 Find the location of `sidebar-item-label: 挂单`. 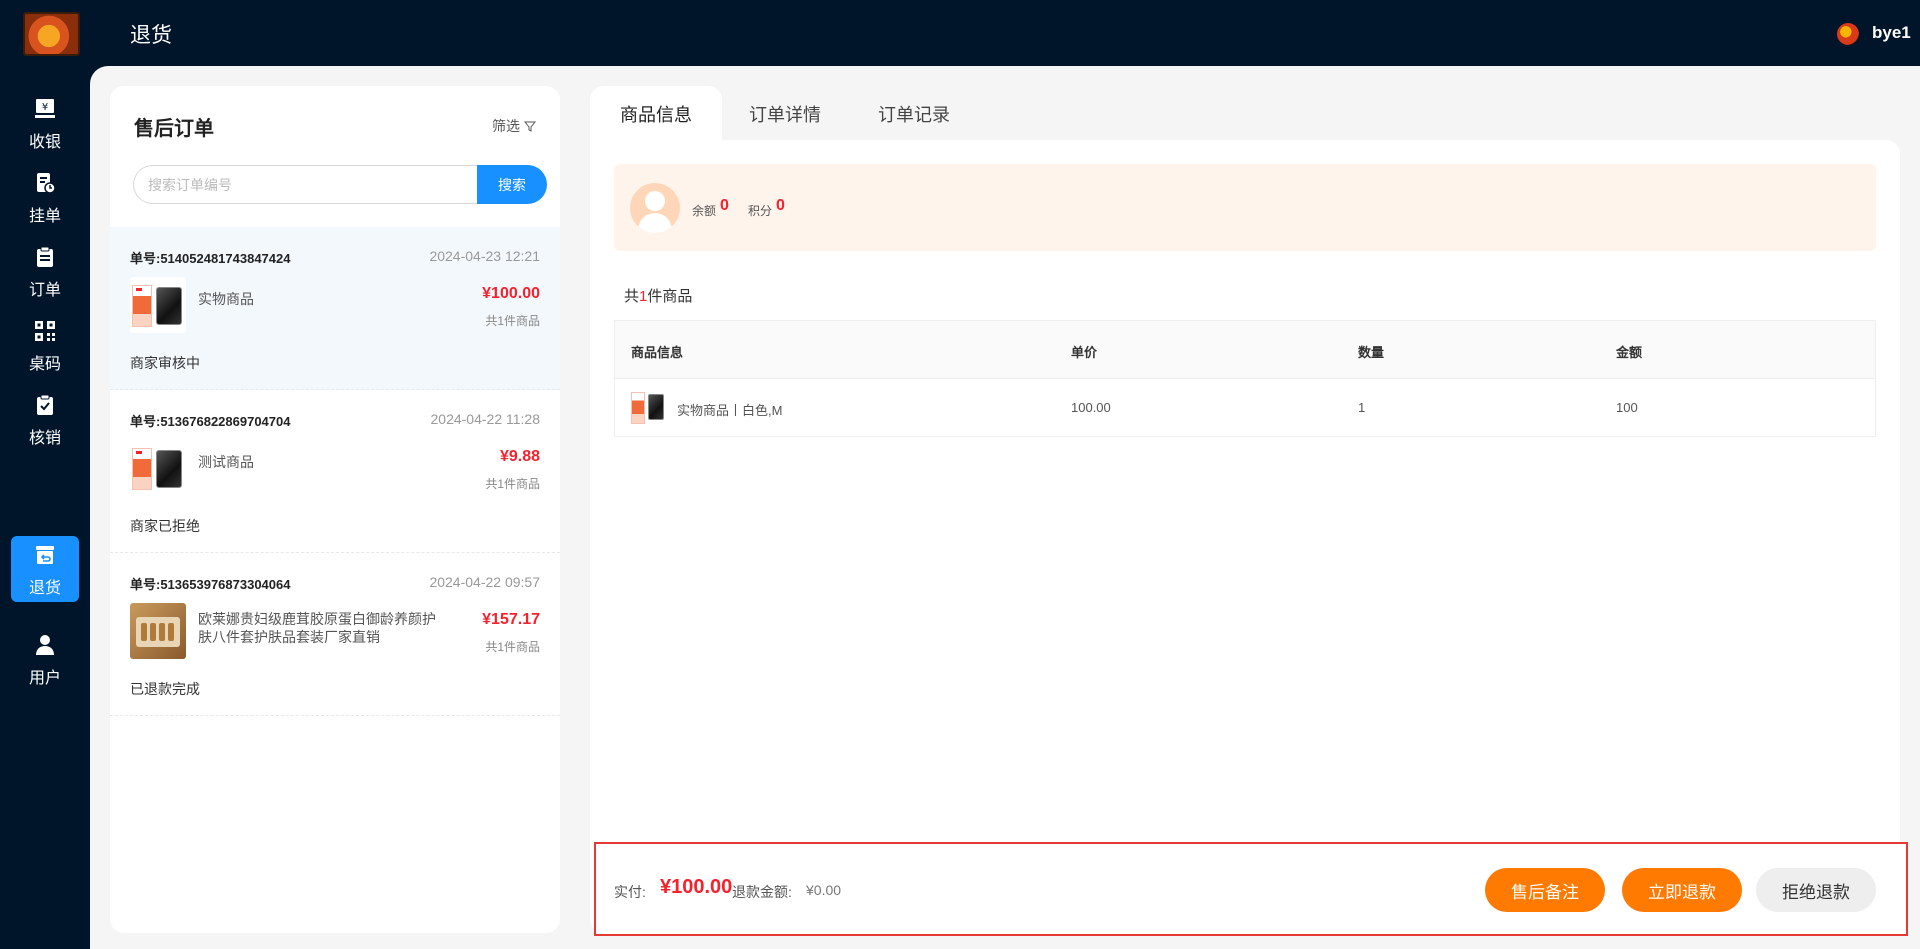

sidebar-item-label: 挂单 is located at coordinates (44, 216).